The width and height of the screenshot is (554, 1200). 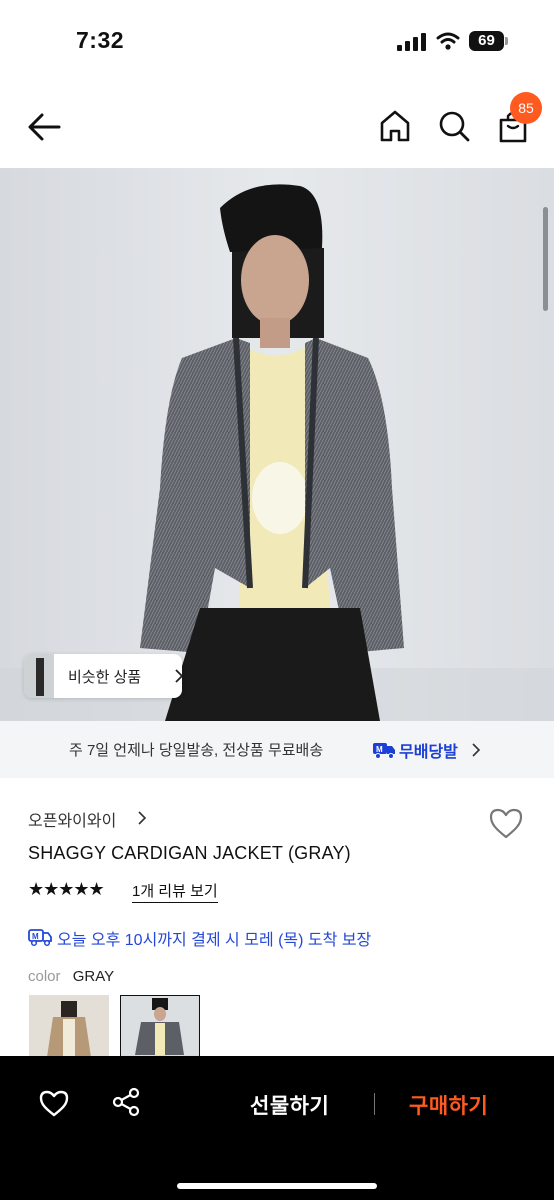 What do you see at coordinates (526, 108) in the screenshot?
I see `cart-count-badge: 85` at bounding box center [526, 108].